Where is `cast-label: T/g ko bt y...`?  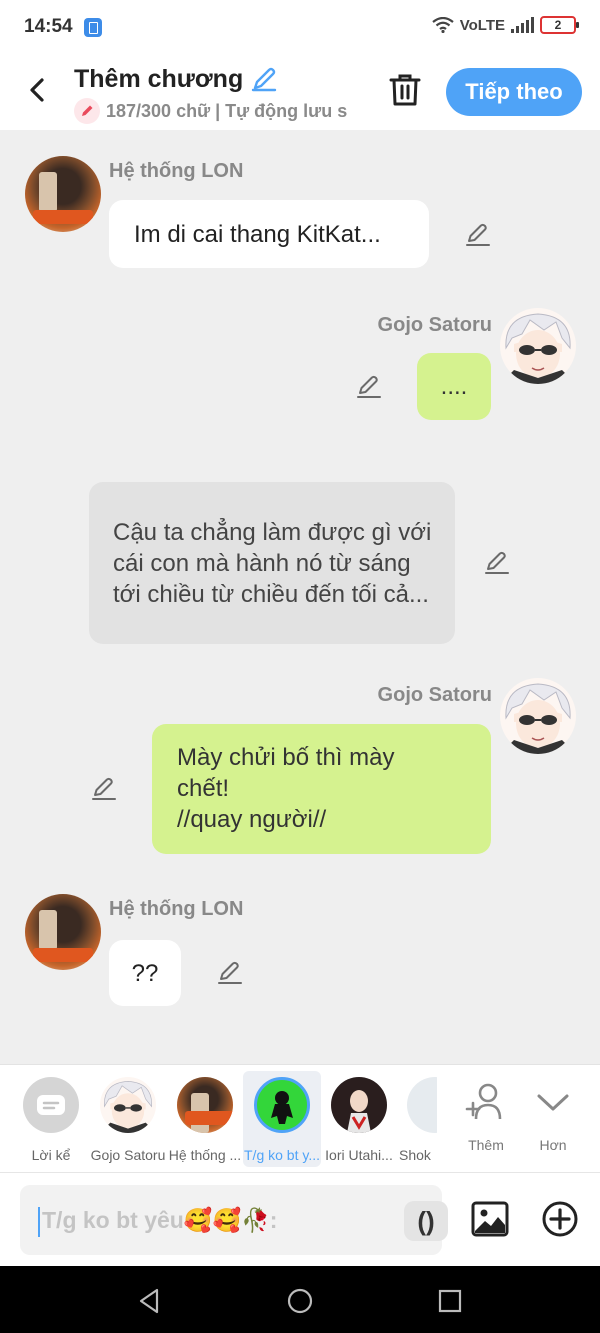 cast-label: T/g ko bt y... is located at coordinates (282, 1155).